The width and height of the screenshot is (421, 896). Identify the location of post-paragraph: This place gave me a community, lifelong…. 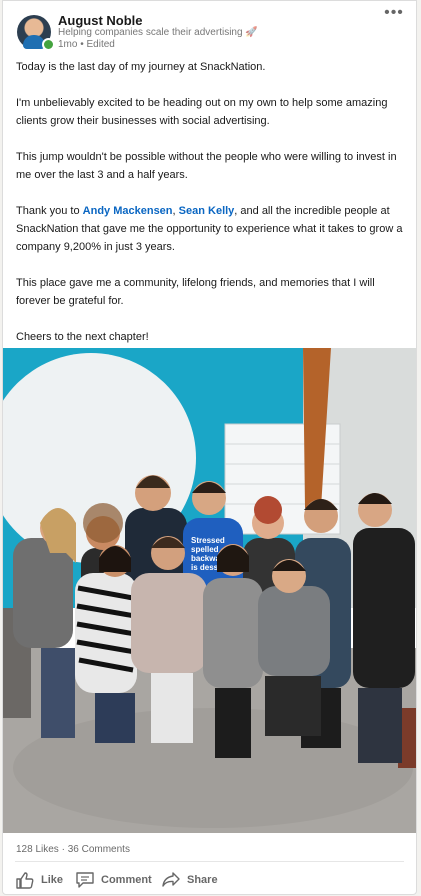
(195, 292).